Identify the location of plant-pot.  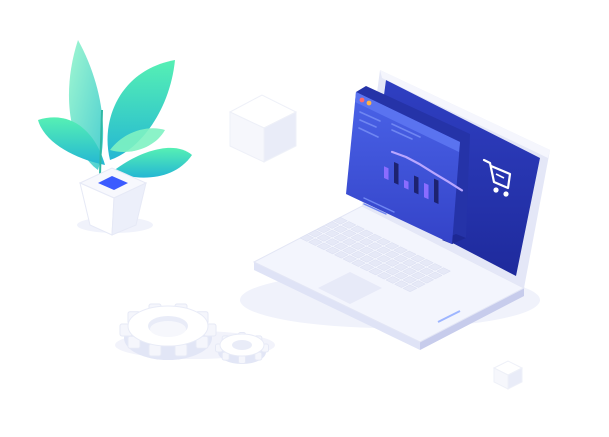
(113, 201).